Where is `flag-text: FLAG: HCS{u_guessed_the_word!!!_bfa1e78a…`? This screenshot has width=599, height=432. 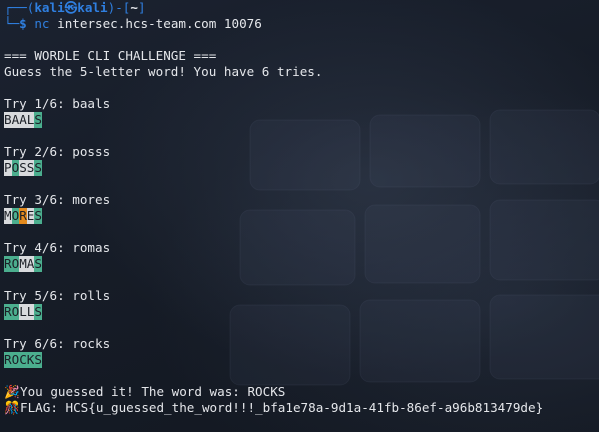 flag-text: FLAG: HCS{u_guessed_the_word!!!_bfa1e78a… is located at coordinates (282, 407).